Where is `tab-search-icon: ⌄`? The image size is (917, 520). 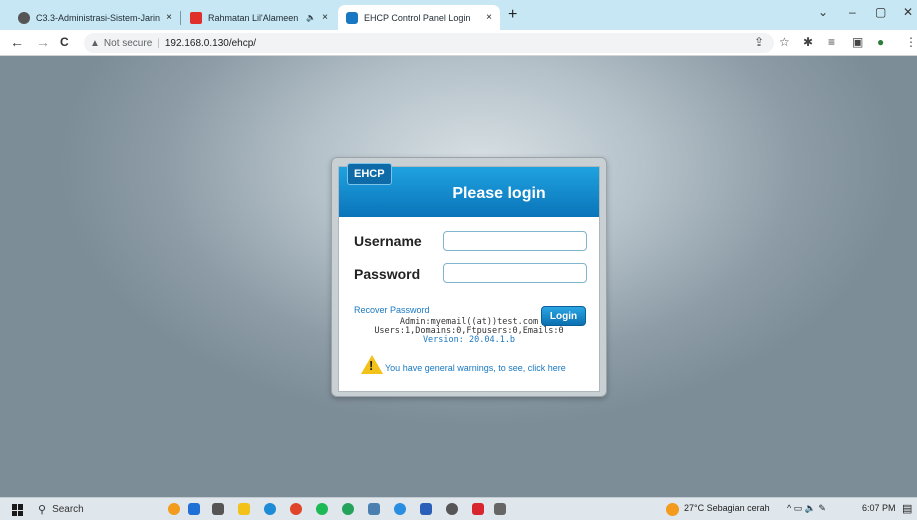
tab-search-icon: ⌄ is located at coordinates (823, 12).